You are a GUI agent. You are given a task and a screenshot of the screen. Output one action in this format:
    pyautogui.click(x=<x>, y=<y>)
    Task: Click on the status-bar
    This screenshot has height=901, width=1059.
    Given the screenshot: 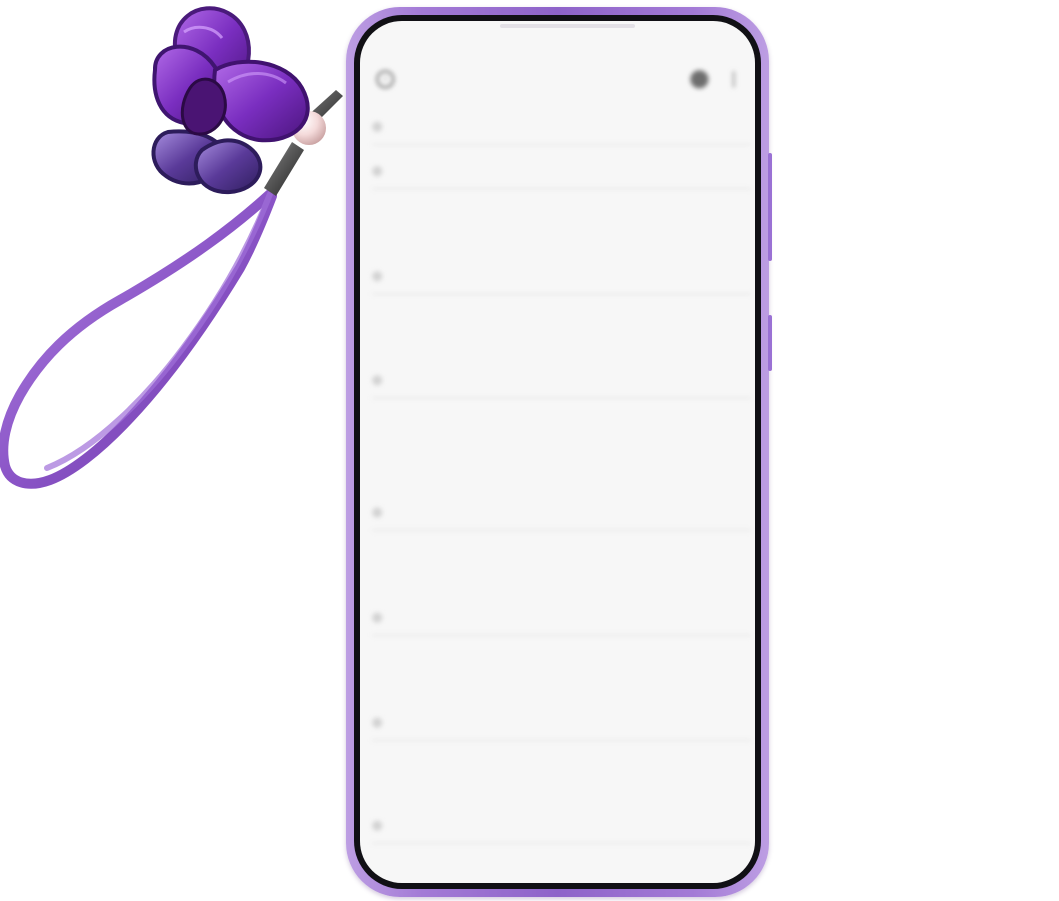 What is the action you would take?
    pyautogui.click(x=569, y=35)
    